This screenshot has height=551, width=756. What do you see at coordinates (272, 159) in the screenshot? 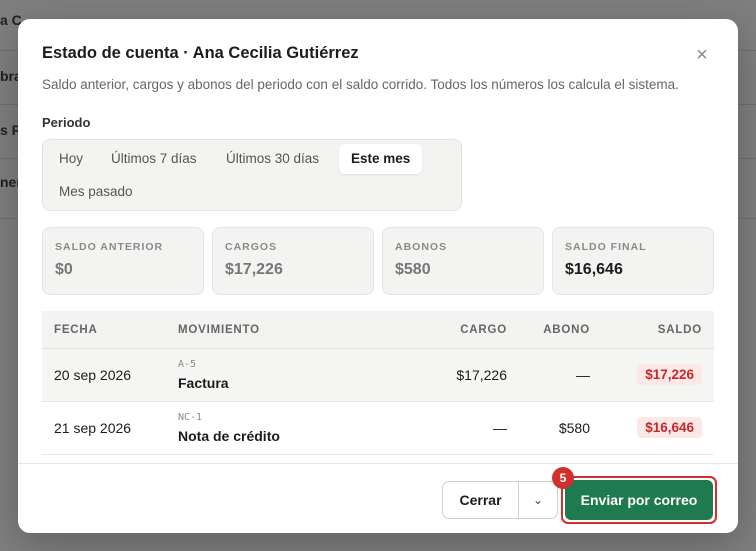
I see `period-option-30-dias: Últimos 30 días` at bounding box center [272, 159].